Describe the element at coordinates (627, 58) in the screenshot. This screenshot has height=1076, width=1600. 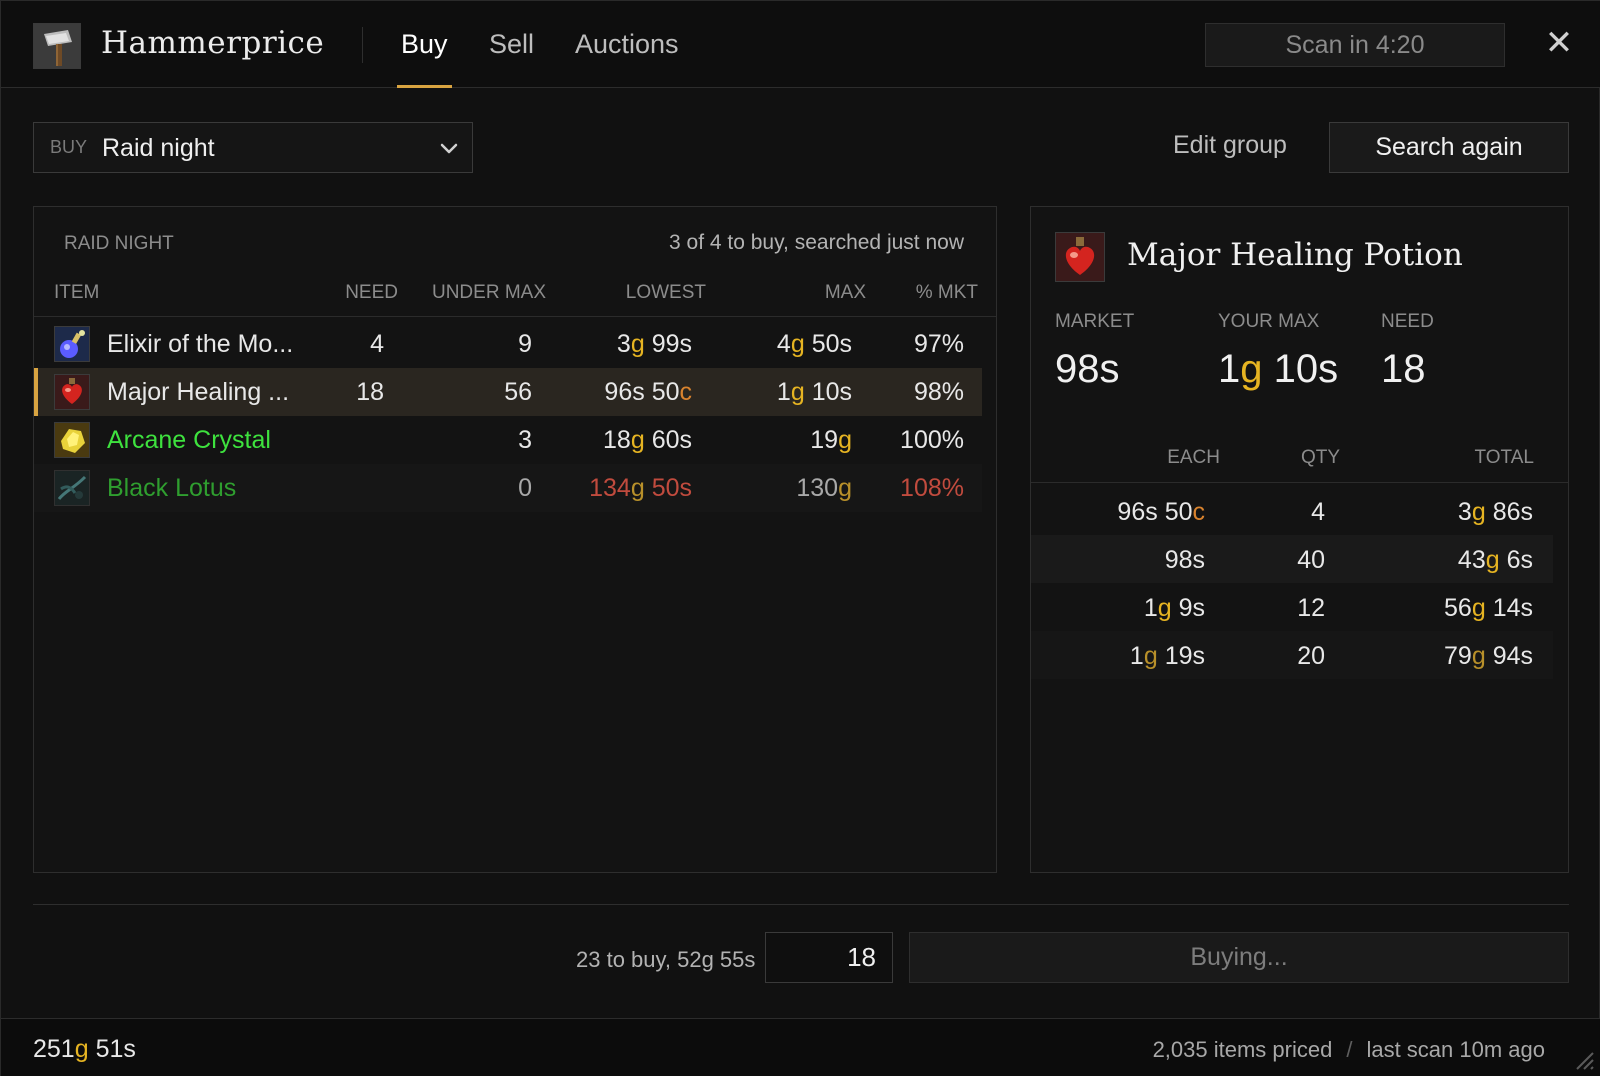
I see `tab-auctions: Auctions` at that location.